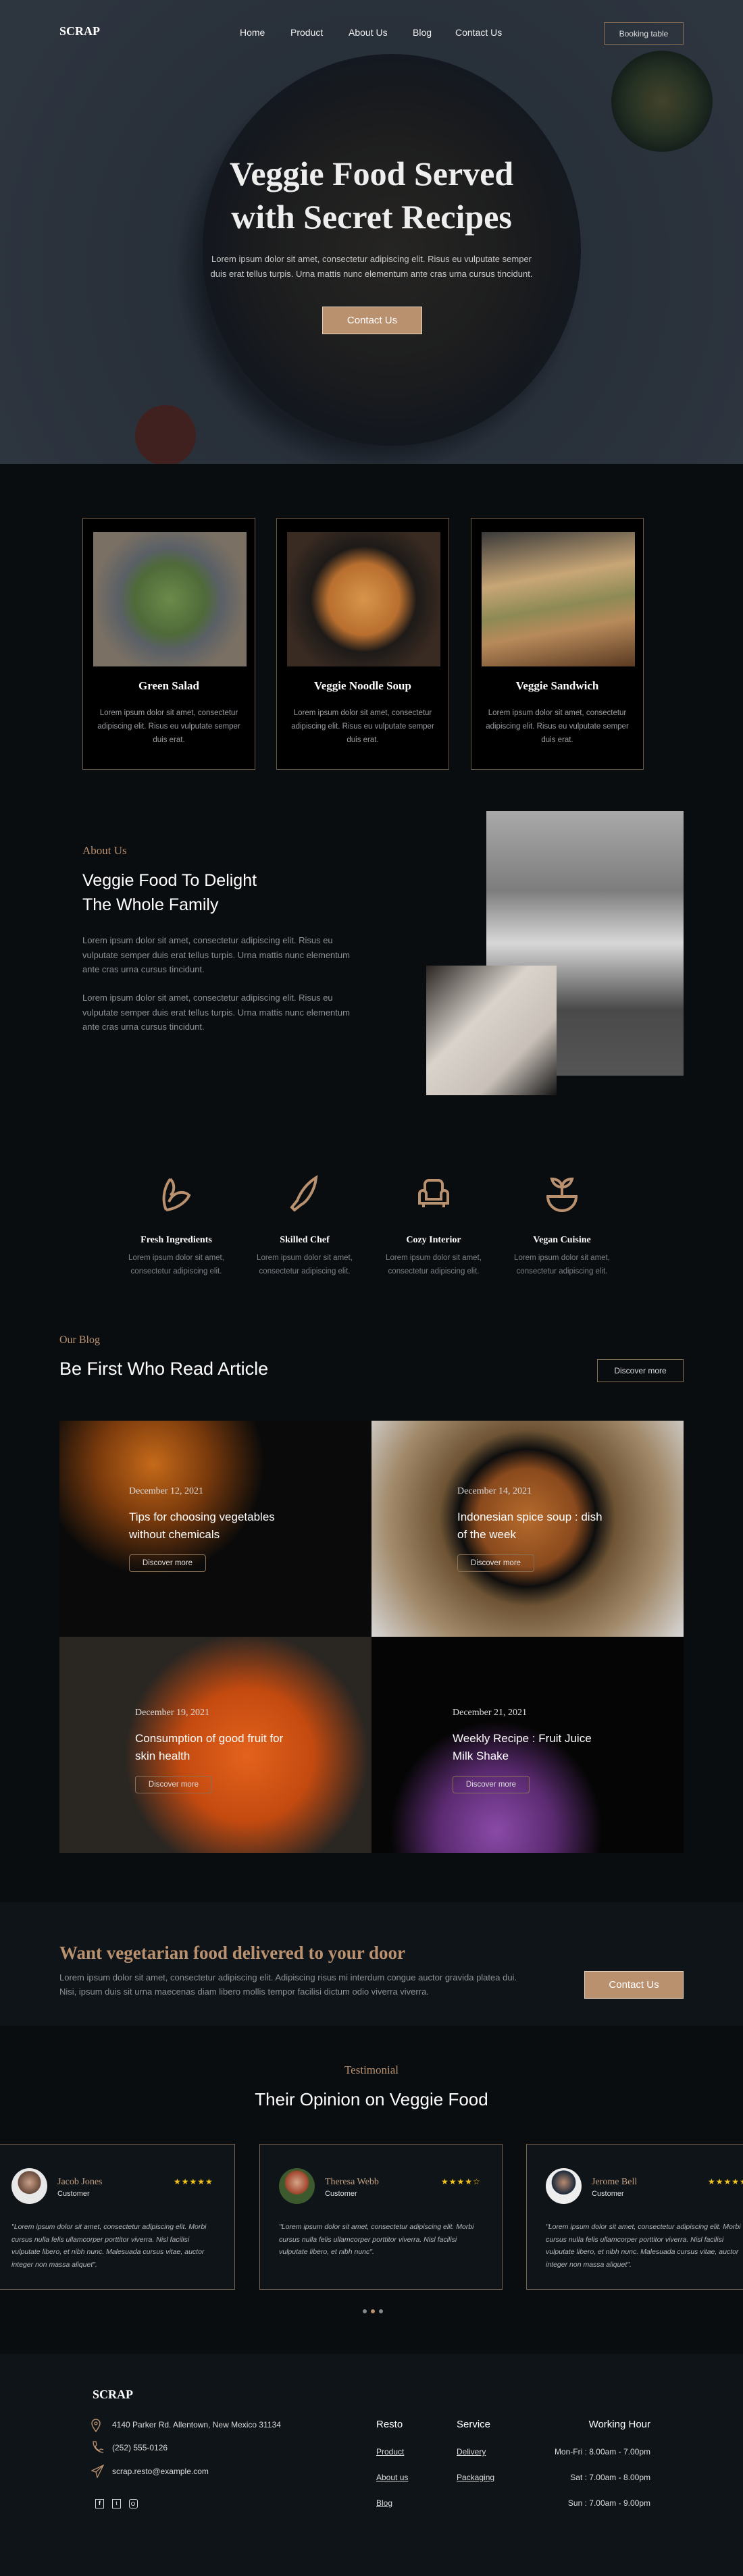  What do you see at coordinates (471, 2451) in the screenshot?
I see `footer-link-delivery: Delivery` at bounding box center [471, 2451].